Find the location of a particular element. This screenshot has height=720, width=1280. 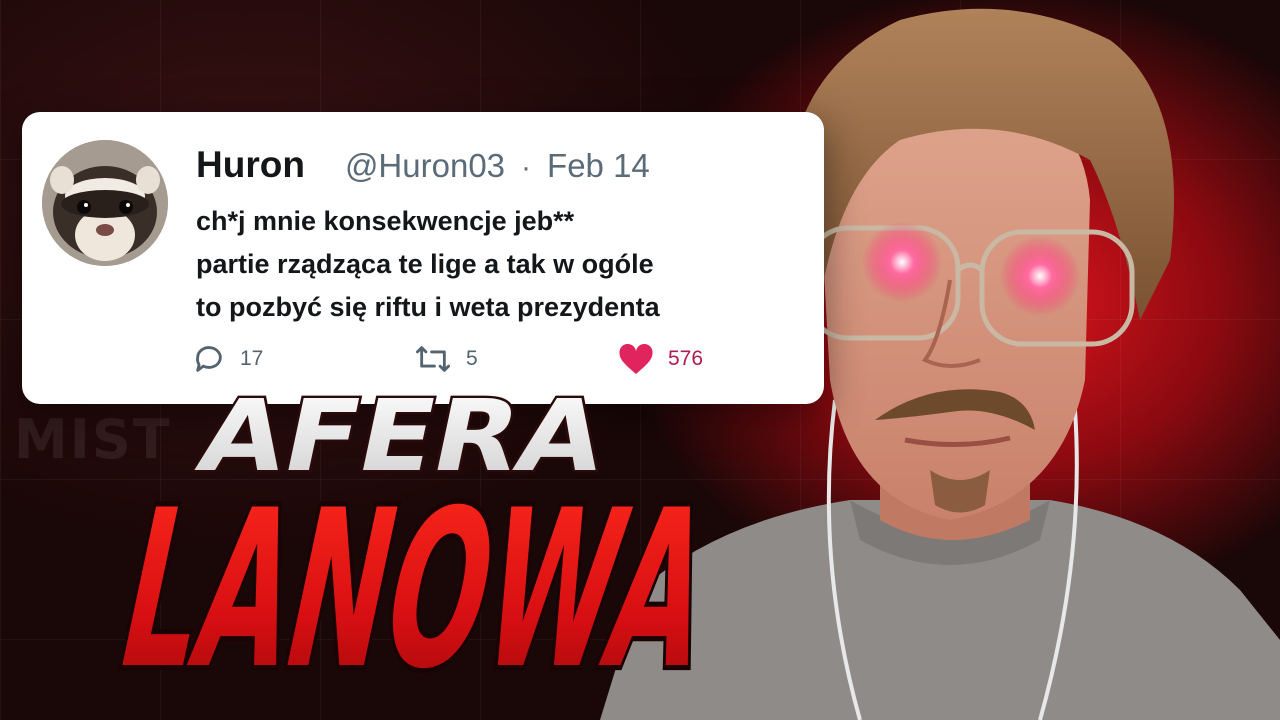

tweet-text-line: partie rządząca te lige a tak w ogóle is located at coordinates (425, 264).